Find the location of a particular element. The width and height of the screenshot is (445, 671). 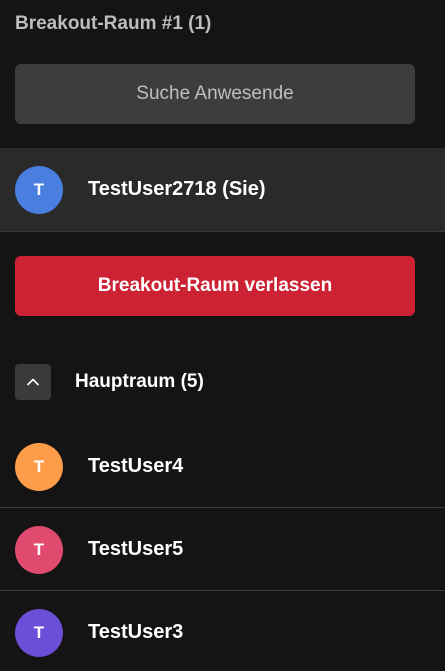

participant-row-self: T TestUser2718 (Sie) is located at coordinates (222, 190).